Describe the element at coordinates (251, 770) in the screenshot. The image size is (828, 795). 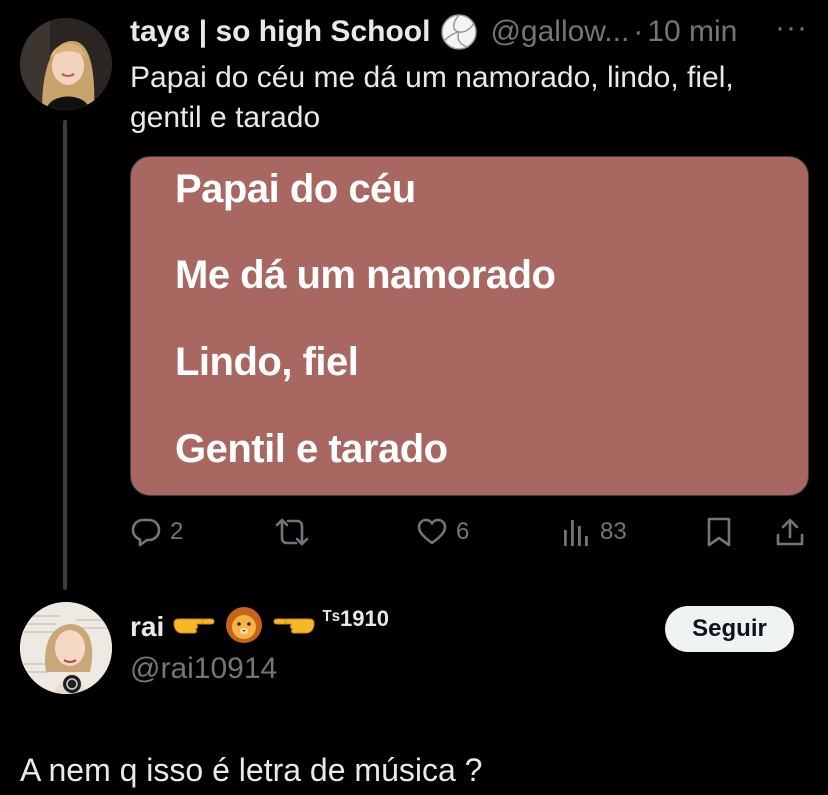
I see `reply-text: A nem q isso é letra de música ?` at that location.